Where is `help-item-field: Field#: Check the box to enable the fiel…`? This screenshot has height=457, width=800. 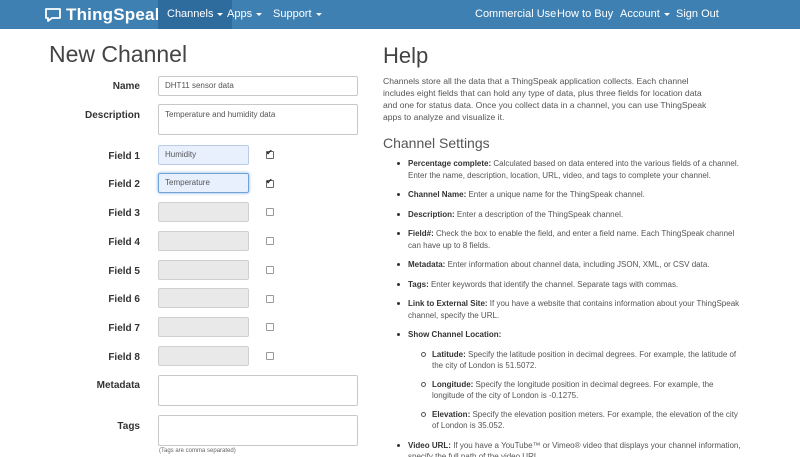
help-item-field: Field#: Check the box to enable the fiel… is located at coordinates (564, 239).